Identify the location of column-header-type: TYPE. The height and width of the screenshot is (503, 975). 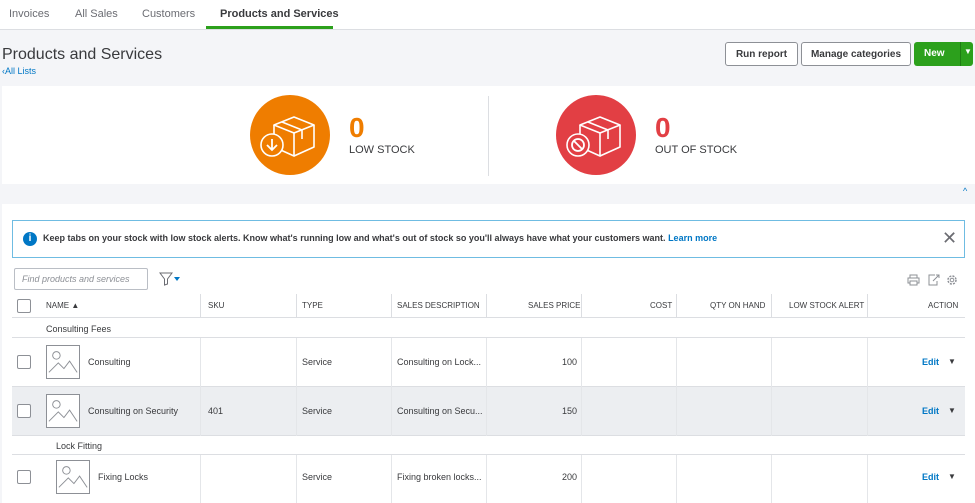
(312, 305).